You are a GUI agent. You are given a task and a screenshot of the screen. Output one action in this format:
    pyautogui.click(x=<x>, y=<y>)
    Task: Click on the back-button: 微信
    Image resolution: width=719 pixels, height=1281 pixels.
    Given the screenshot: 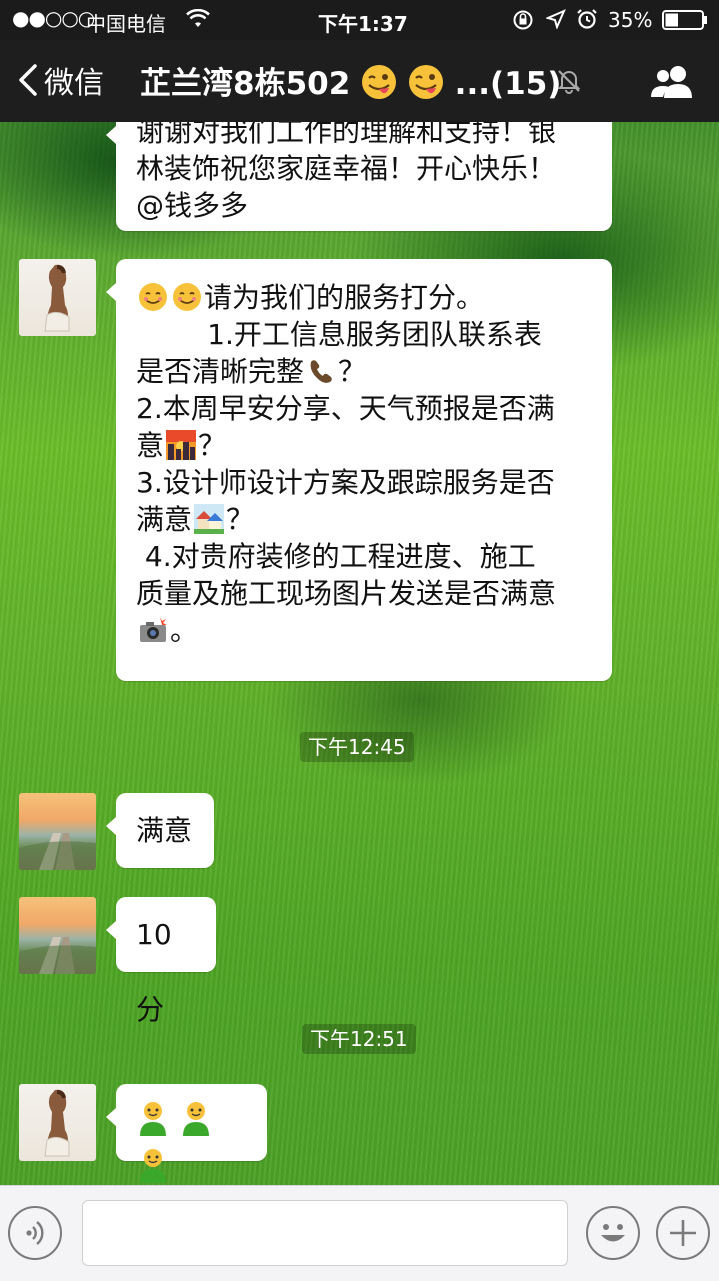 What is the action you would take?
    pyautogui.click(x=61, y=80)
    